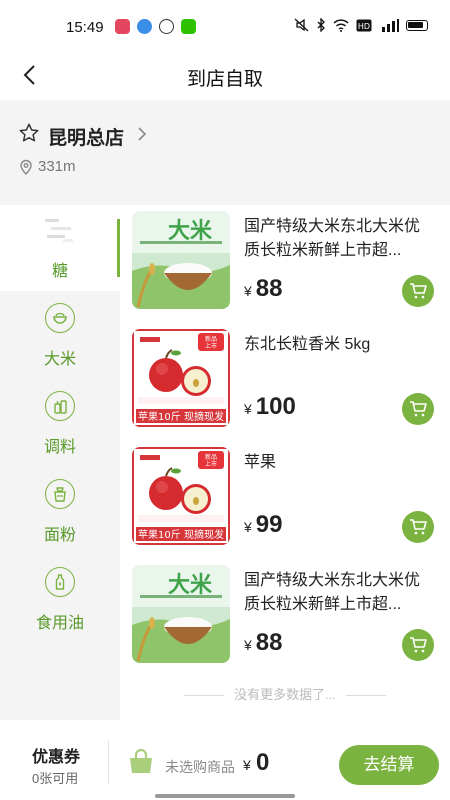 Image resolution: width=450 pixels, height=800 pixels. Describe the element at coordinates (389, 765) in the screenshot. I see `checkout-button: 去结算` at that location.